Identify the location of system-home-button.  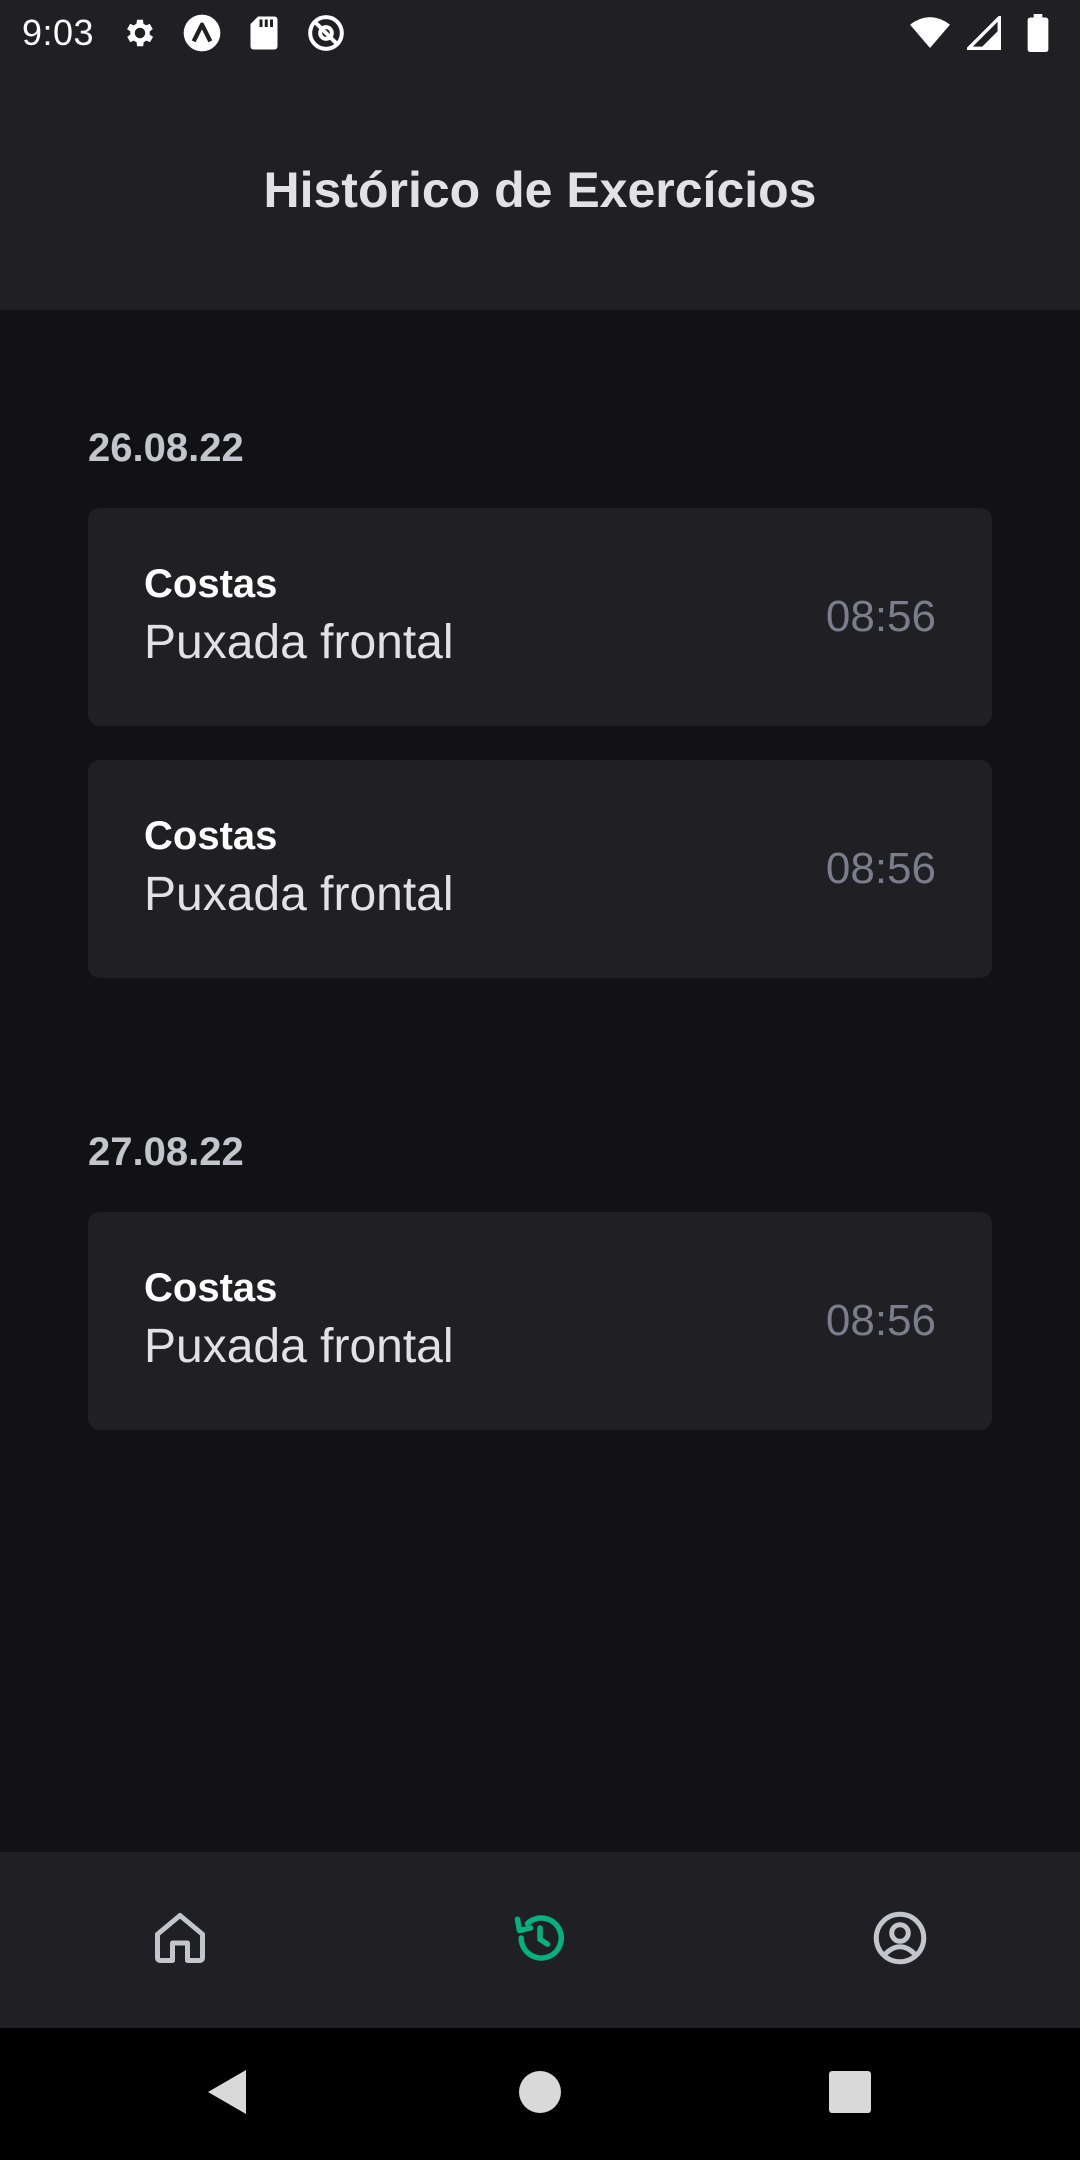
(540, 2094).